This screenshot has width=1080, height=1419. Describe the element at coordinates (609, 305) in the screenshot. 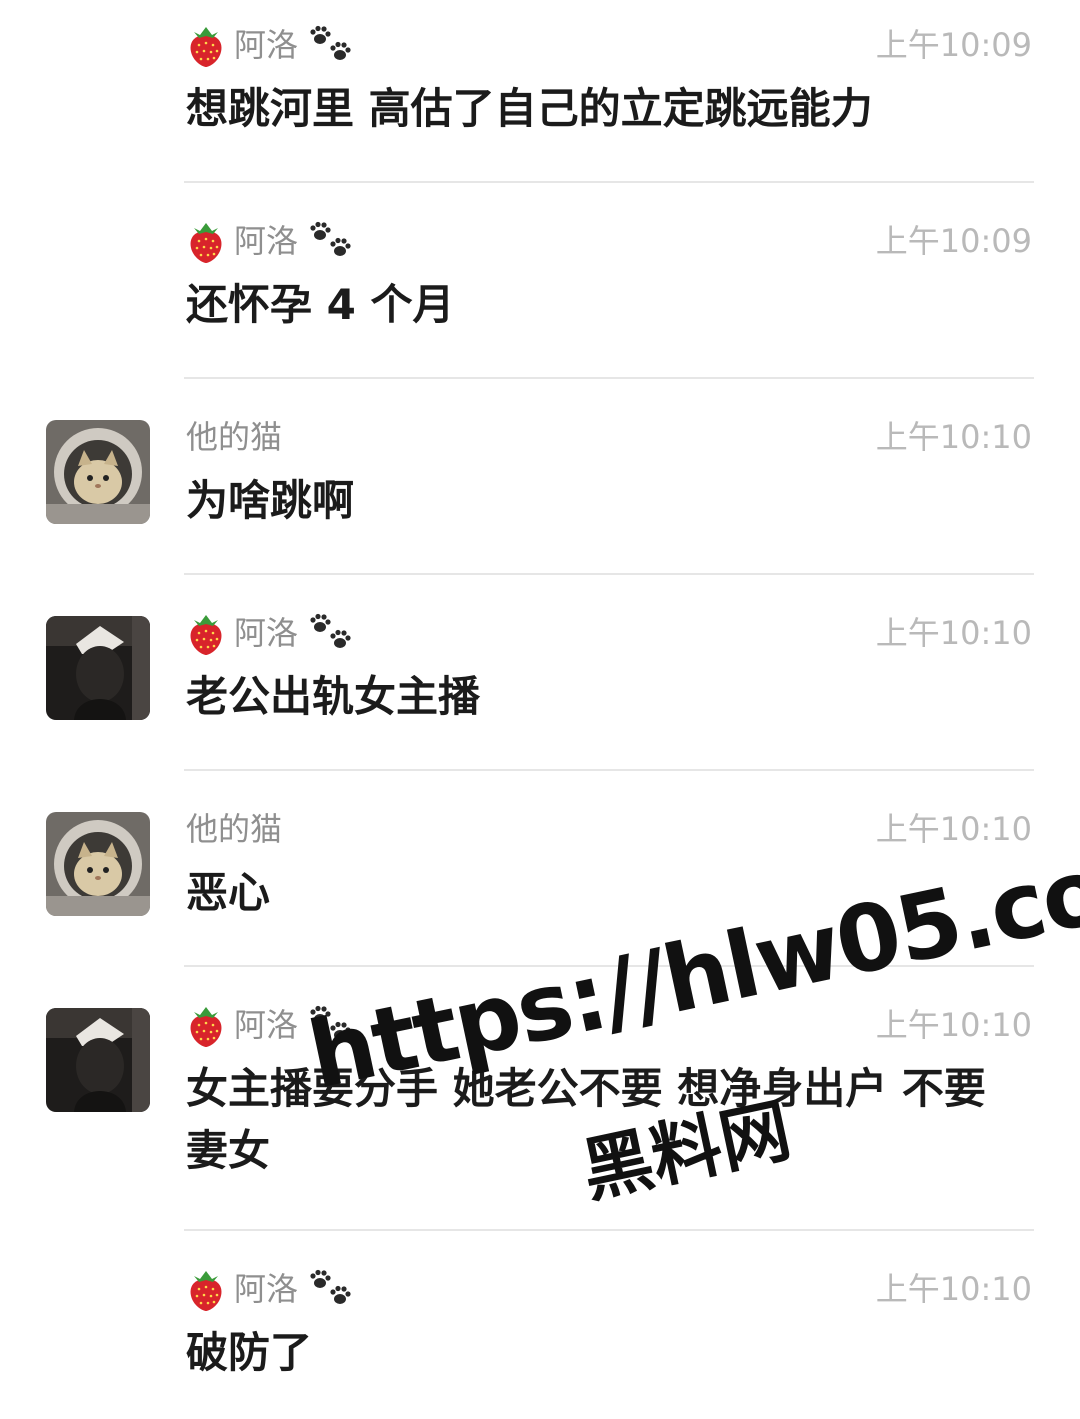

I see `message-text: 还怀孕 4 个月` at that location.